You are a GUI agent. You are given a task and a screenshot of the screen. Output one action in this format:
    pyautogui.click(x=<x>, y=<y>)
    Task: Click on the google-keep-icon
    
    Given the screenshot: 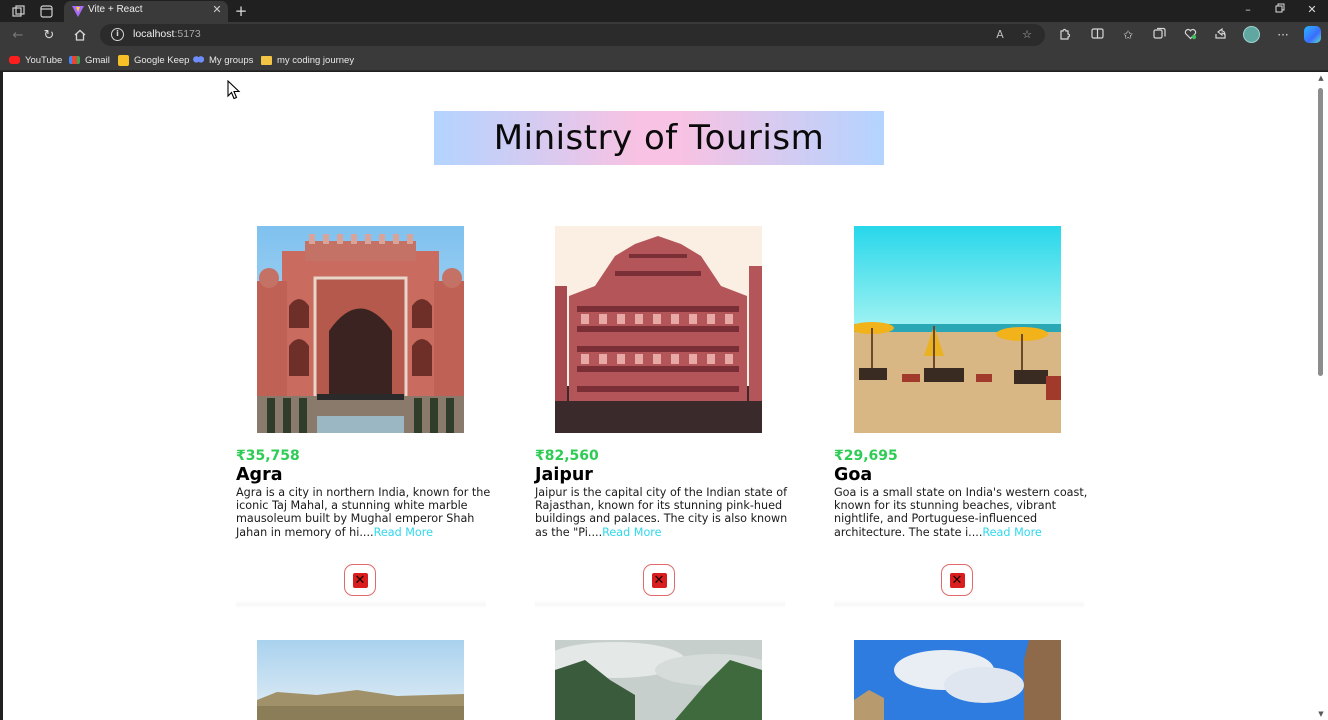 What is the action you would take?
    pyautogui.click(x=123, y=60)
    